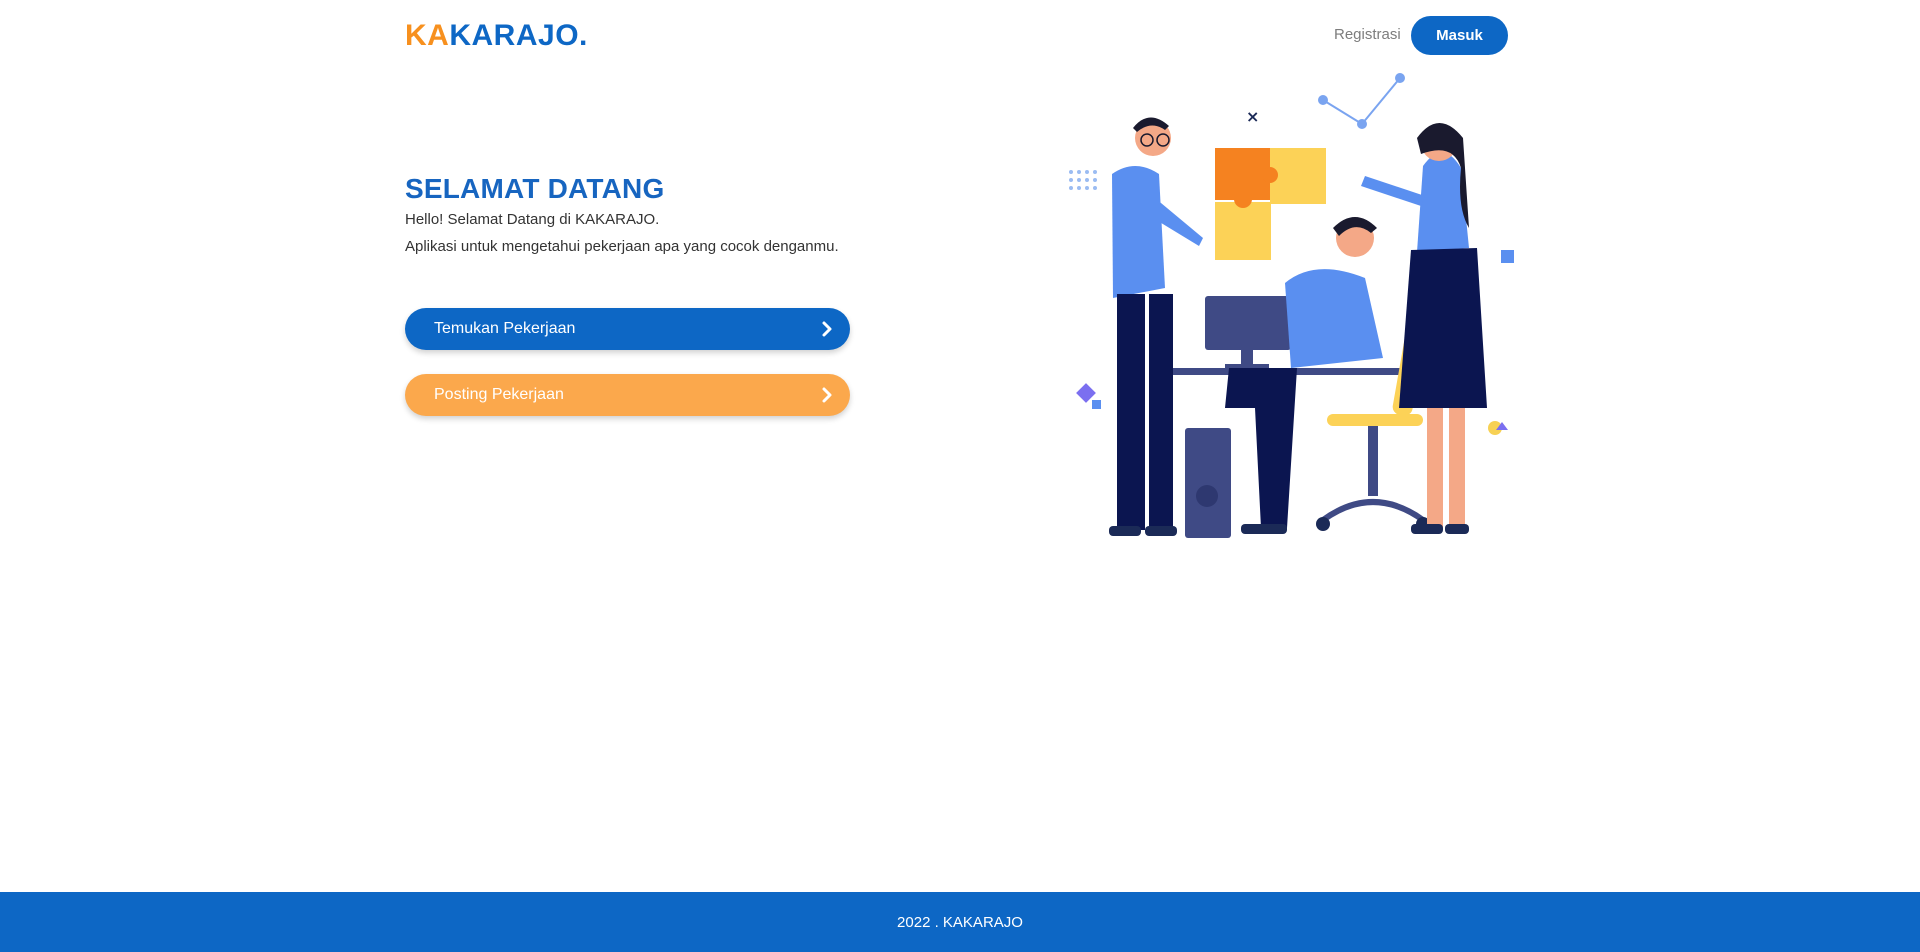 The width and height of the screenshot is (1920, 952). Describe the element at coordinates (627, 395) in the screenshot. I see `post-job-button: Posting Pekerjaan` at that location.